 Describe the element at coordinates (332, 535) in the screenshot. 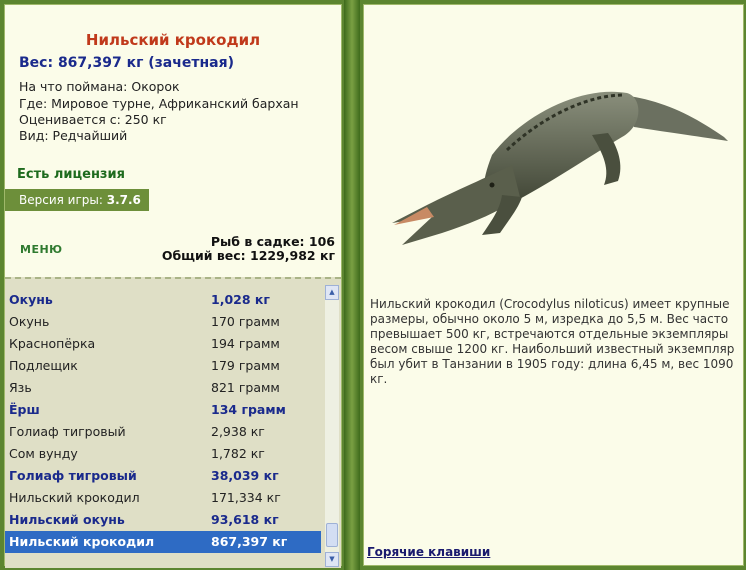

I see `scroll-thumb` at that location.